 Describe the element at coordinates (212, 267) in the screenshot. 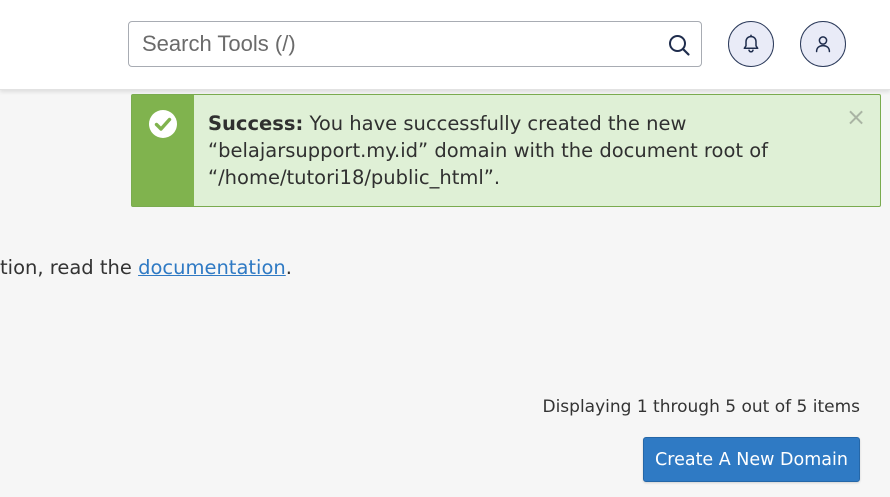

I see `documentation-link: documentation` at that location.